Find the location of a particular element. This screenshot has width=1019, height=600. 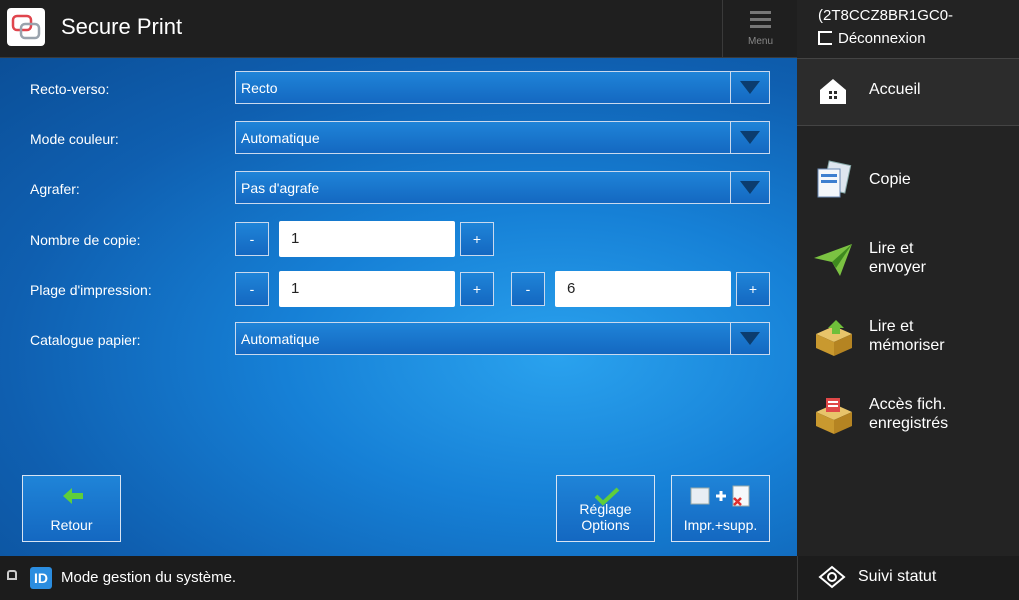

print-delete-icon is located at coordinates (720, 496).